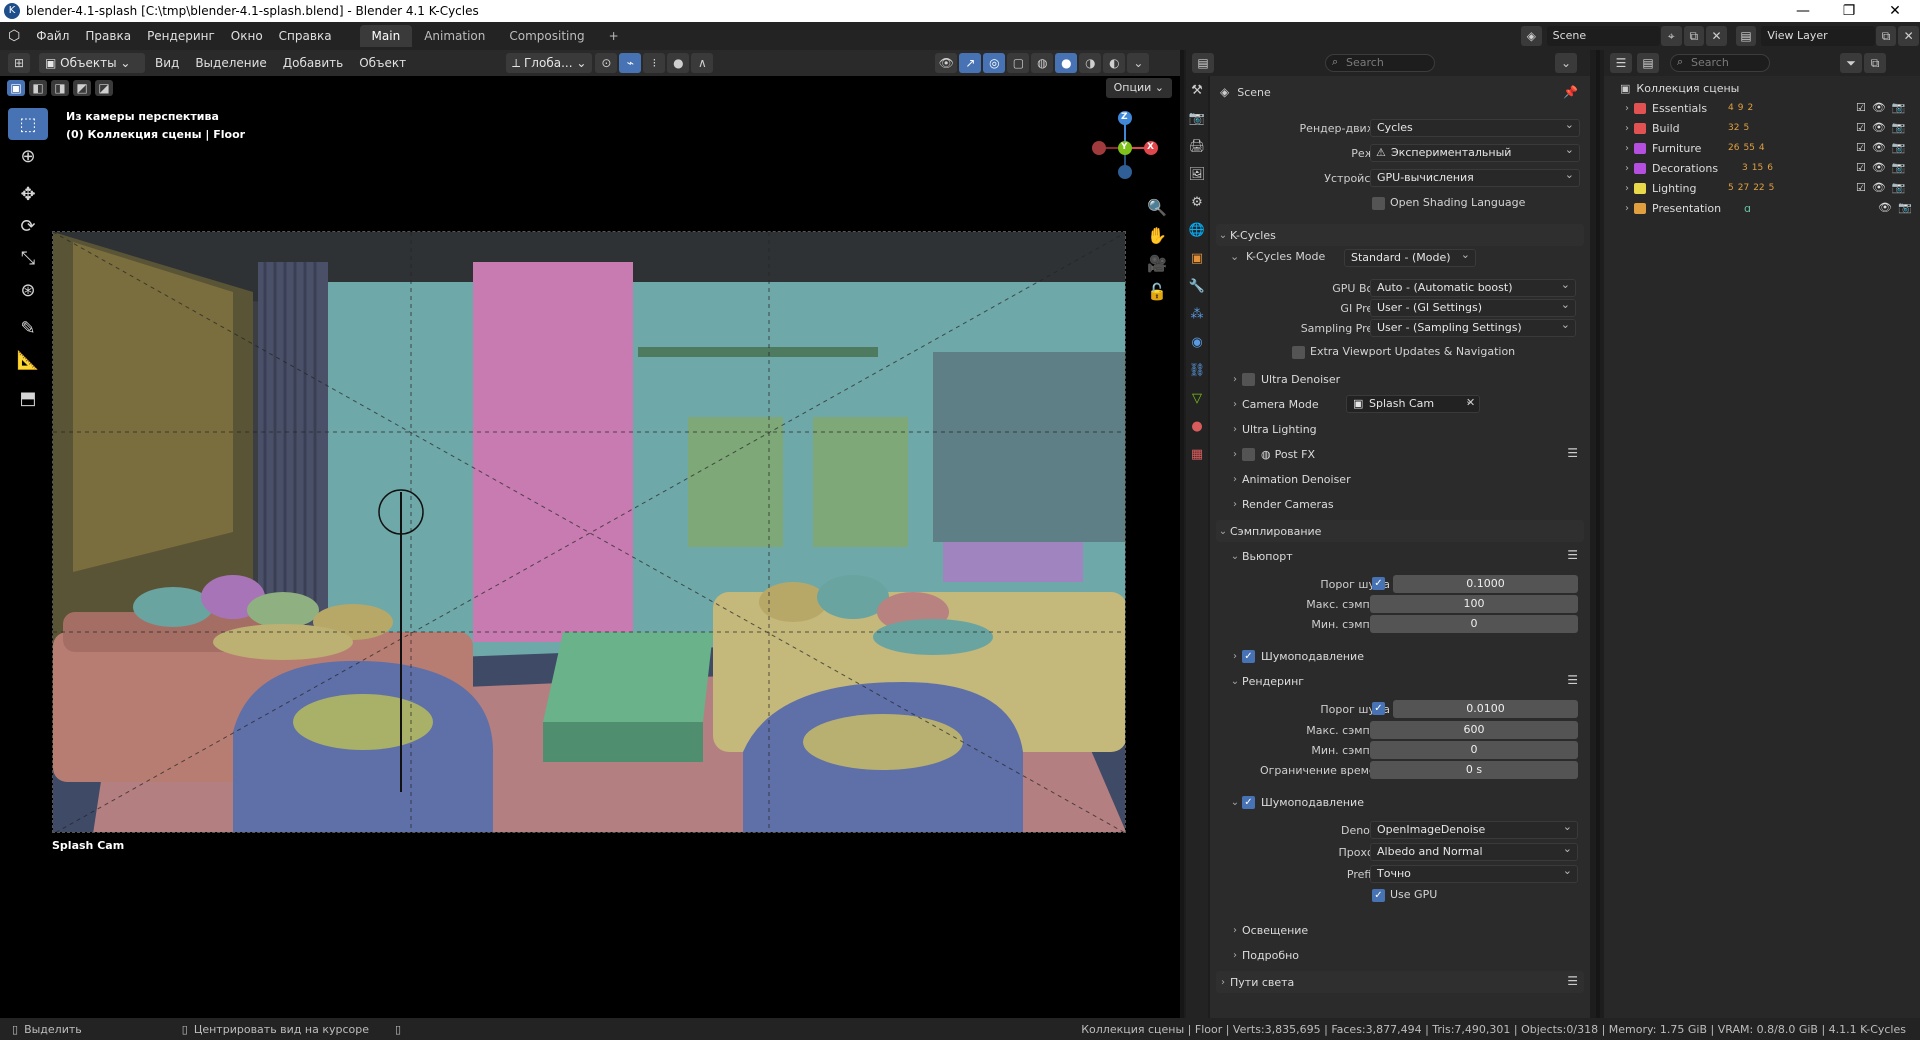  What do you see at coordinates (1474, 851) in the screenshot?
I see `passes-dropdown: Albedo and Normal` at bounding box center [1474, 851].